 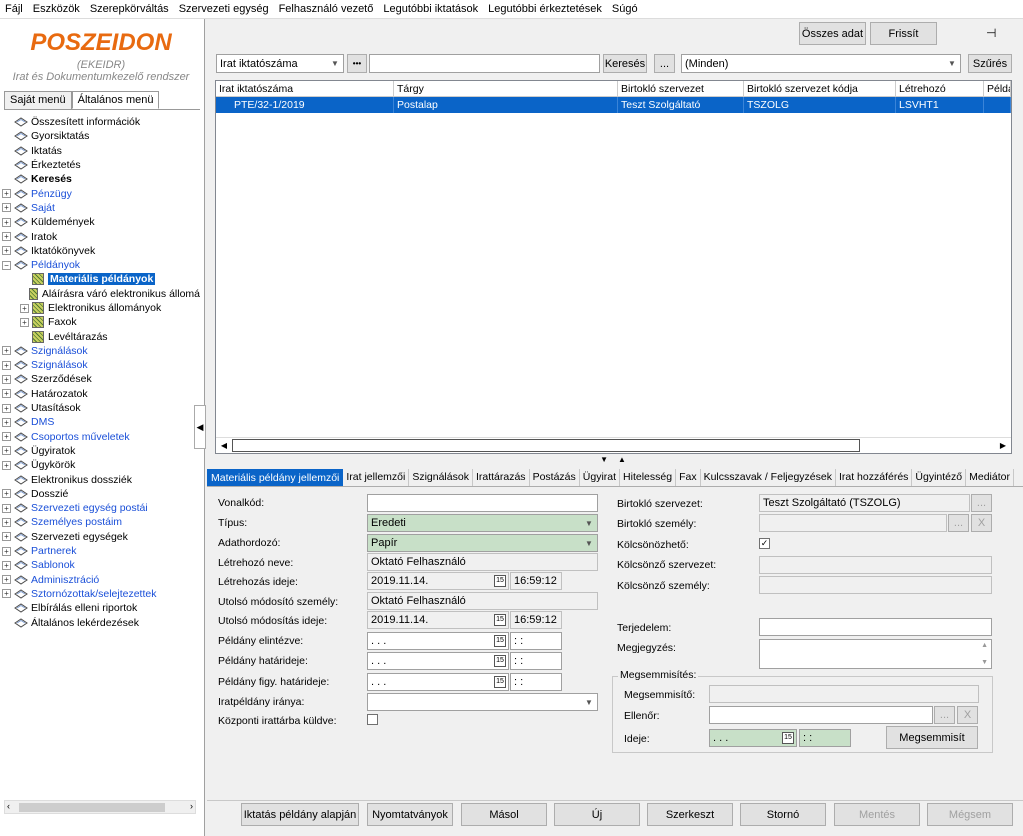 What do you see at coordinates (101, 622) in the screenshot?
I see `tree-item: Általános lekérdezések` at bounding box center [101, 622].